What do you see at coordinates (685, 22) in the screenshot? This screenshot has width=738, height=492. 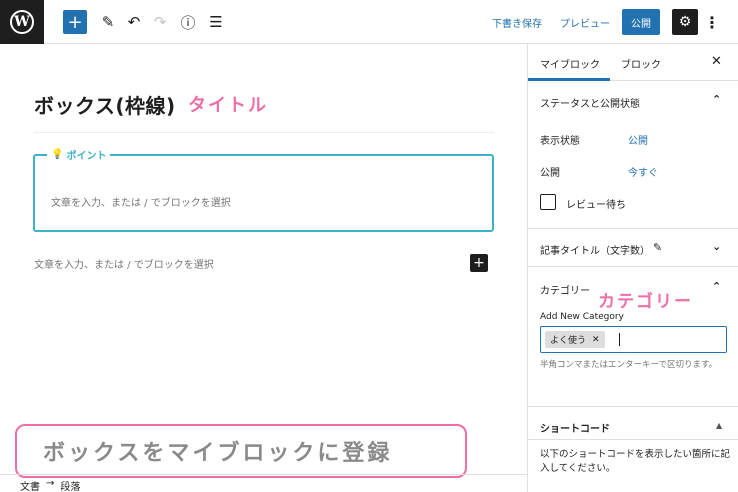 I see `settings-gear-icon: ⚙` at bounding box center [685, 22].